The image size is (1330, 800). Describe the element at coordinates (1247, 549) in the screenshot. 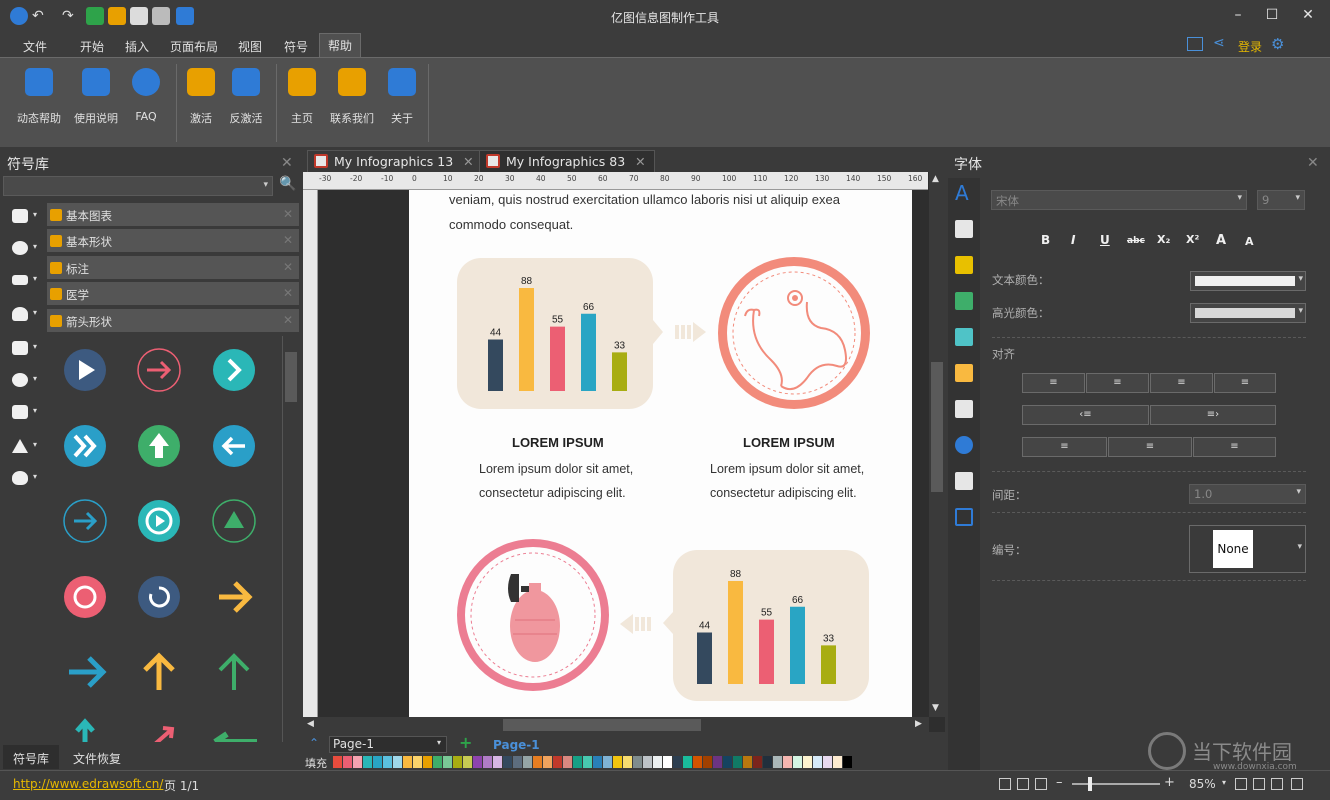

I see `numbering-select: None ▾` at that location.